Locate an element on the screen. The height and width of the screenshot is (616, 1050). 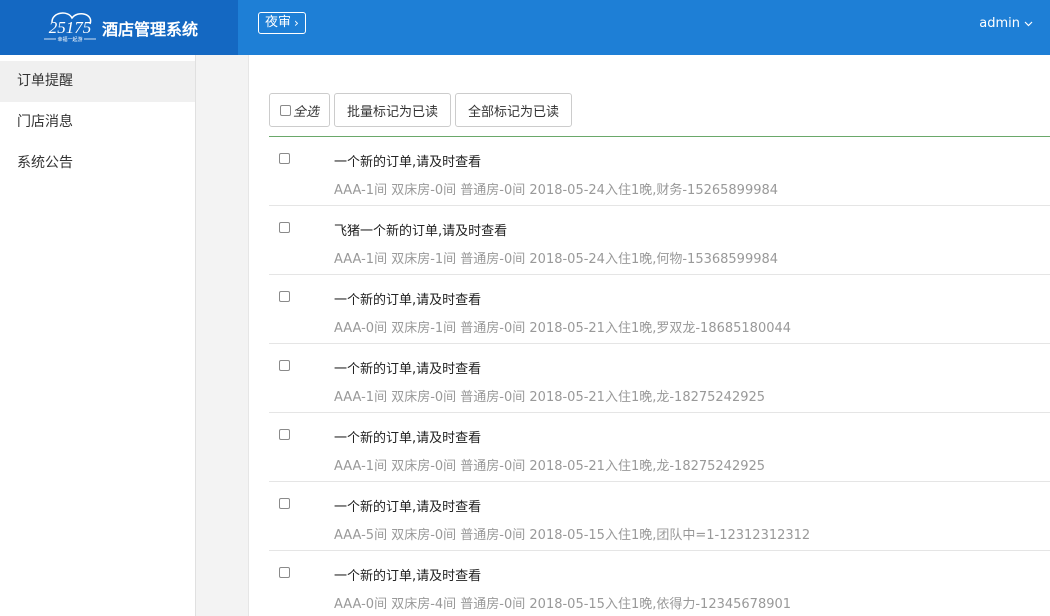
chevron-down-icon is located at coordinates (1028, 23).